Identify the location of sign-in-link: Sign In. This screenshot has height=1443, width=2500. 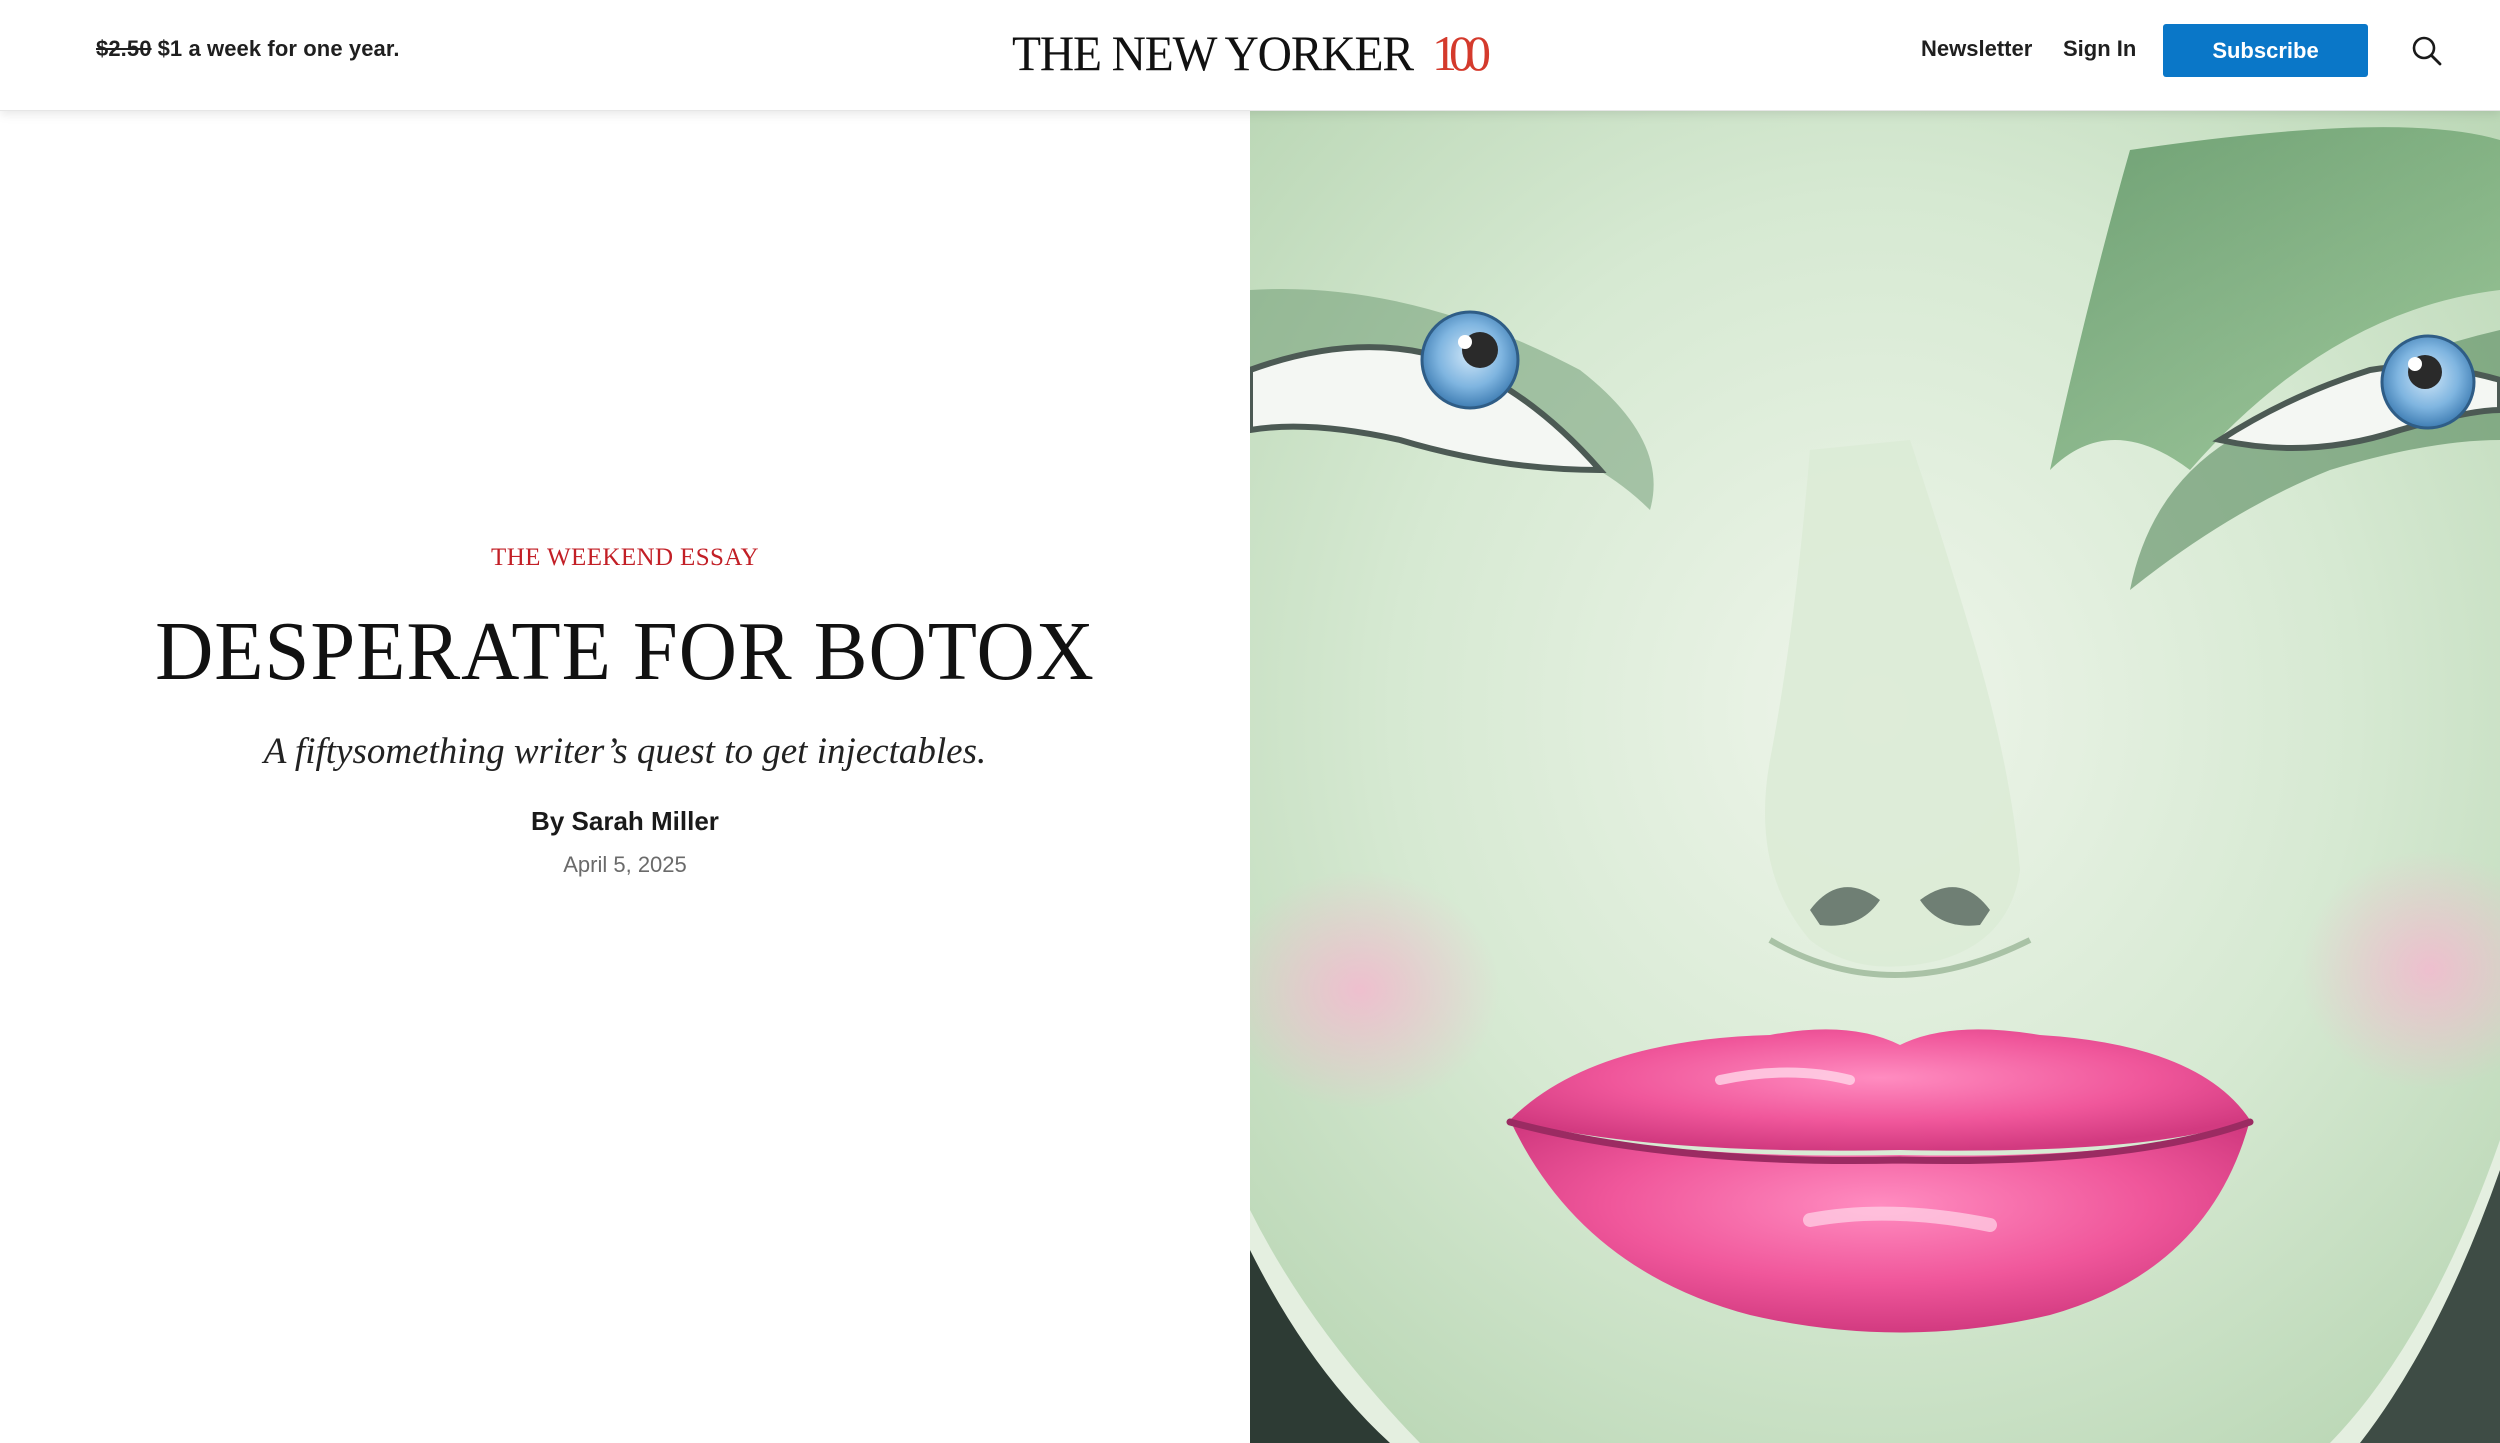
(2099, 49).